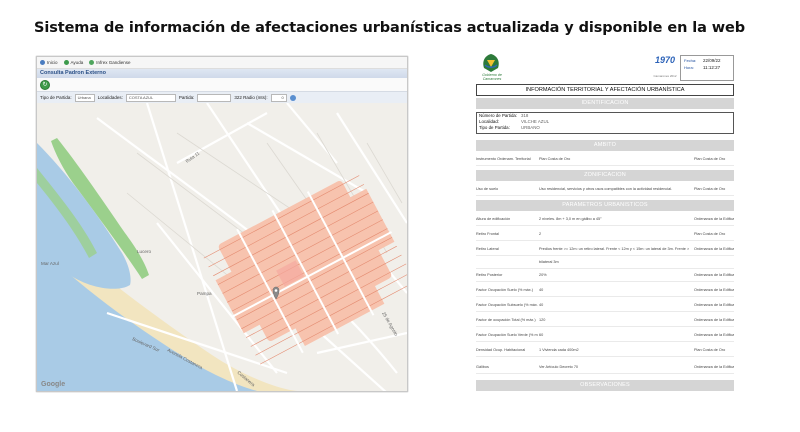 Image resolution: width=800 pixels, height=432 pixels. Describe the element at coordinates (487, 249) in the screenshot. I see `row-label: Retiro Lateral` at that location.